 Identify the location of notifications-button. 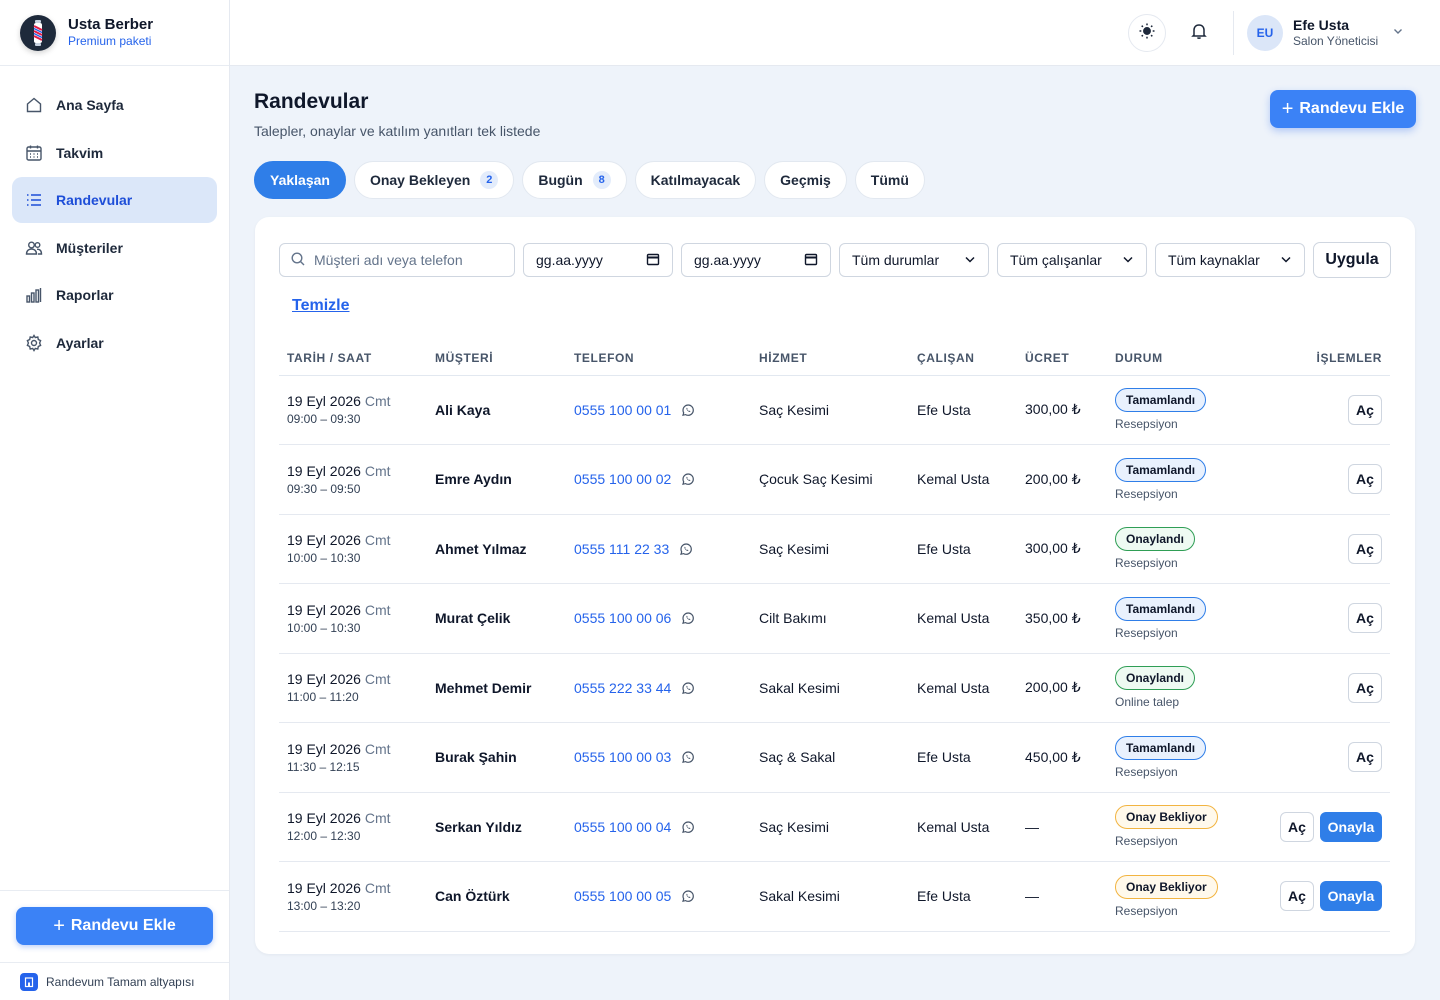
(1199, 33).